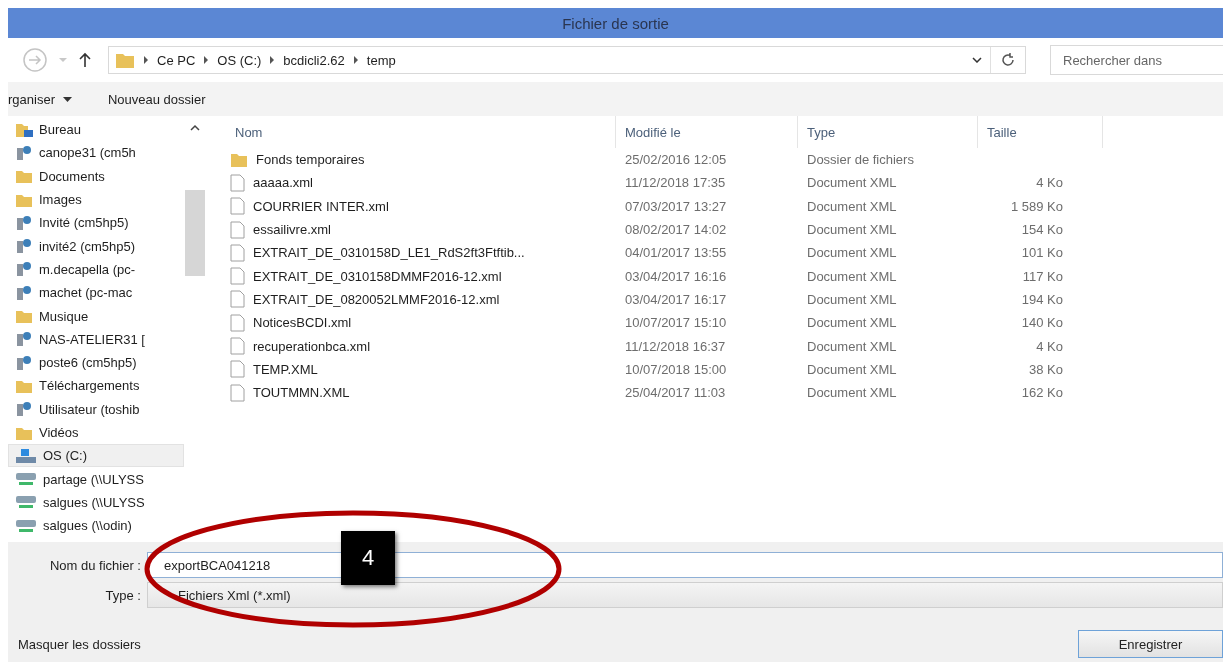  I want to click on sidebar-item: NAS-ATELIER31 [, so click(96, 339).